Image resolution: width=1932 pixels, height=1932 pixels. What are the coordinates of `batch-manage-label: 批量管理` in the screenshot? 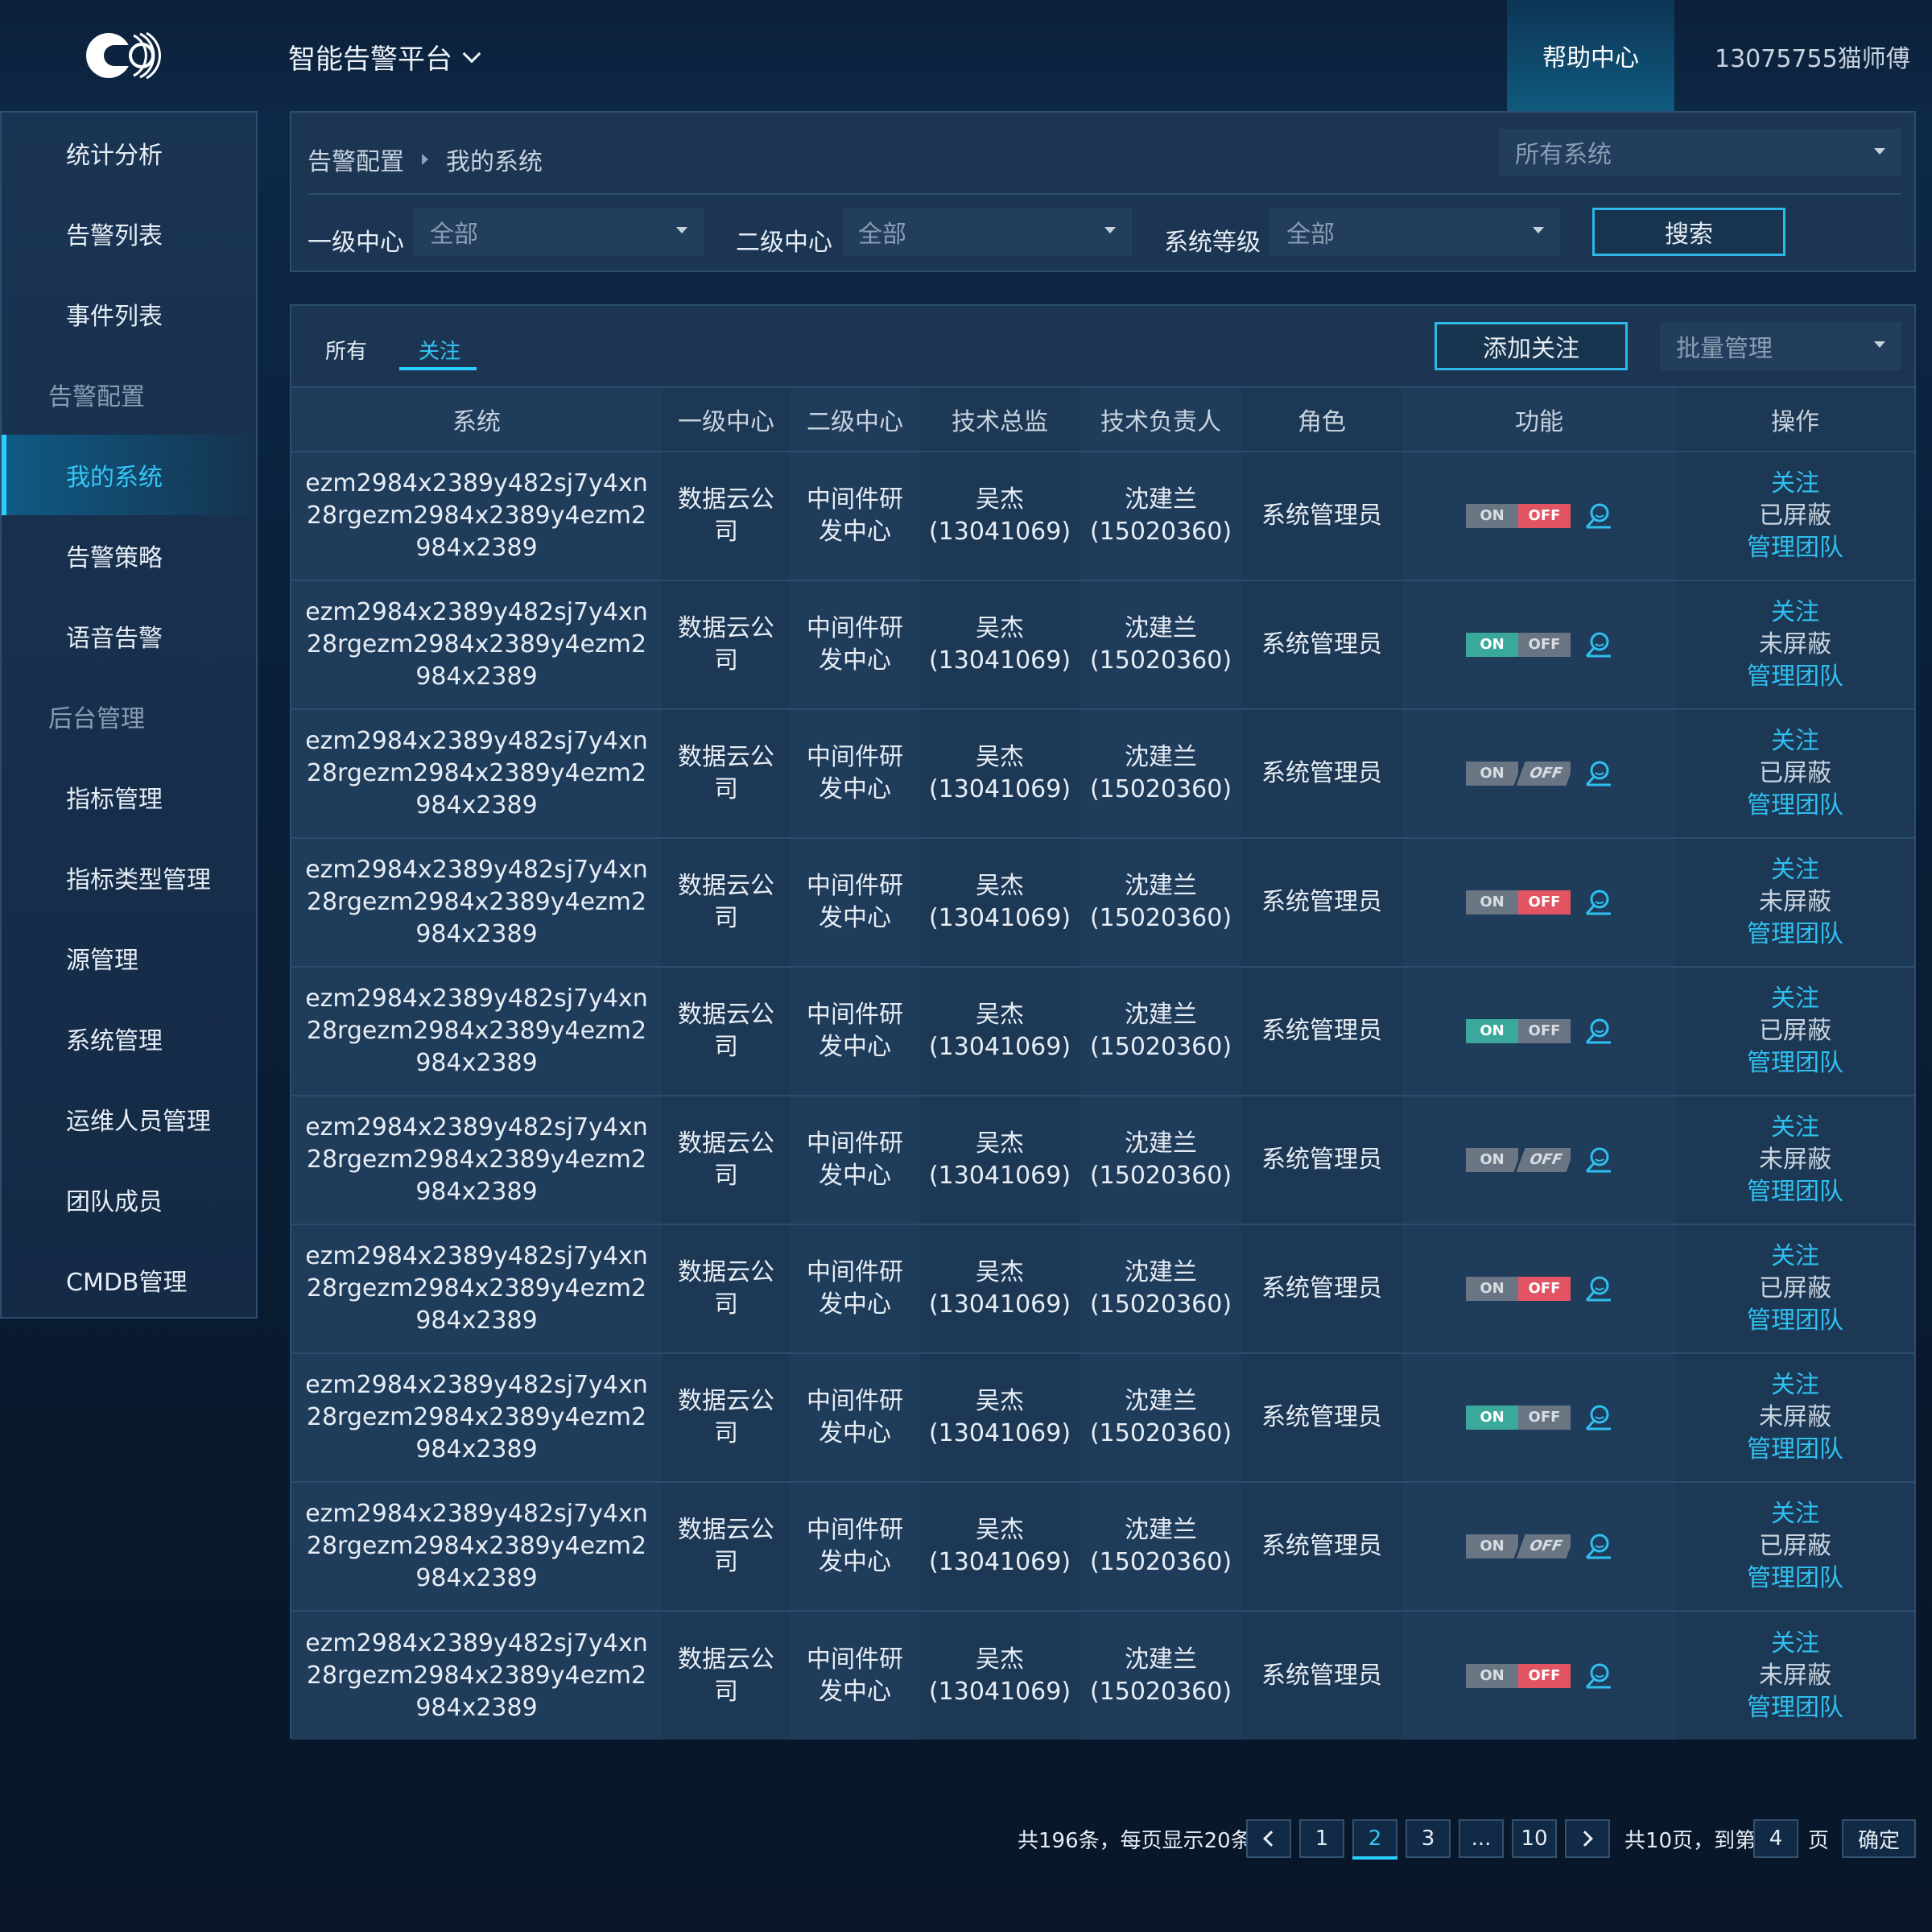 It's located at (1724, 349).